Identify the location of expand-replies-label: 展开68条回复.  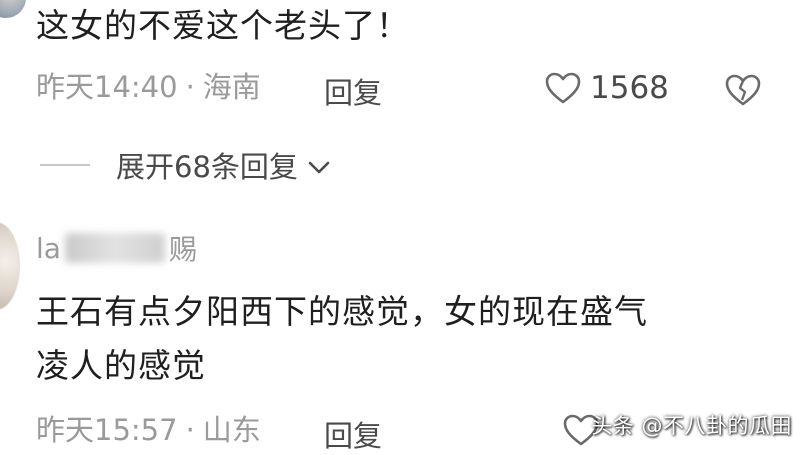
(207, 167).